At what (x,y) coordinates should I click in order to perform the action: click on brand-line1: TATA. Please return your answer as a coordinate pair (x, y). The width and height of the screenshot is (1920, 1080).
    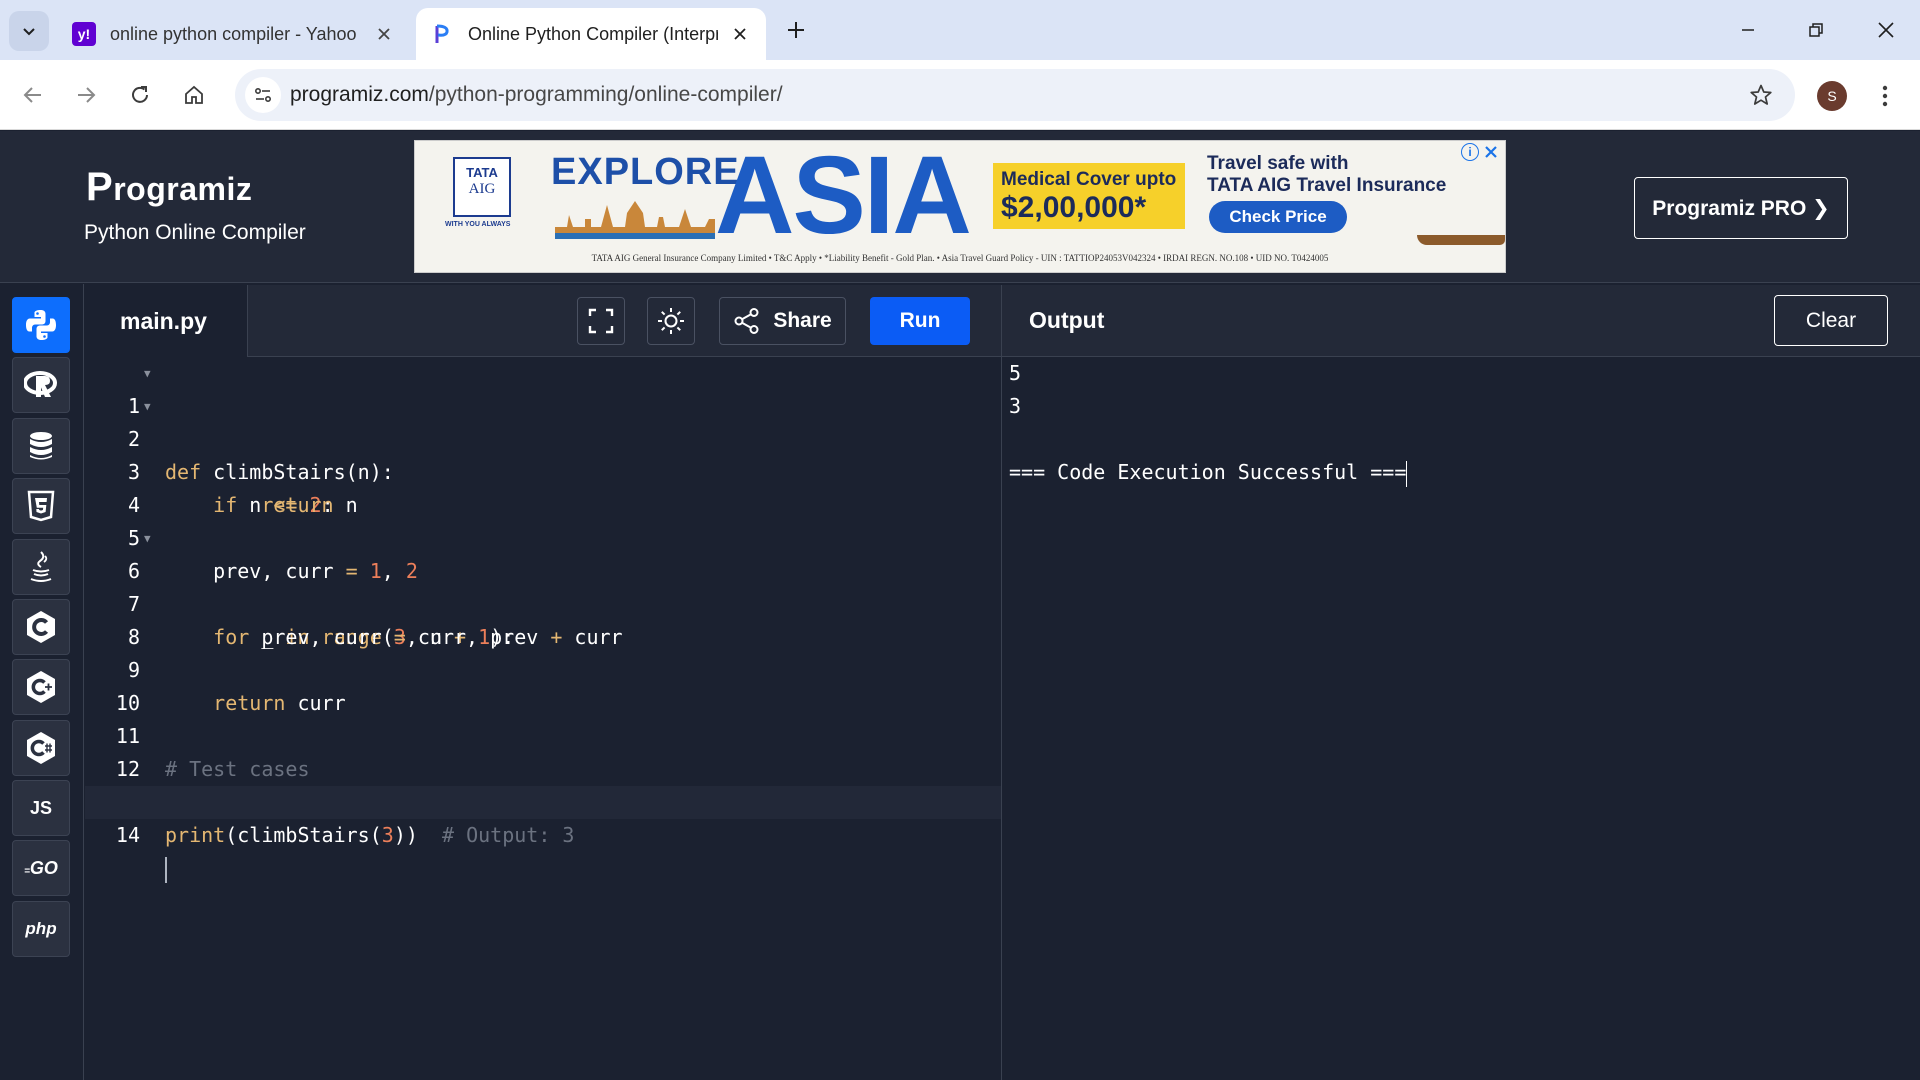
    Looking at the image, I should click on (482, 172).